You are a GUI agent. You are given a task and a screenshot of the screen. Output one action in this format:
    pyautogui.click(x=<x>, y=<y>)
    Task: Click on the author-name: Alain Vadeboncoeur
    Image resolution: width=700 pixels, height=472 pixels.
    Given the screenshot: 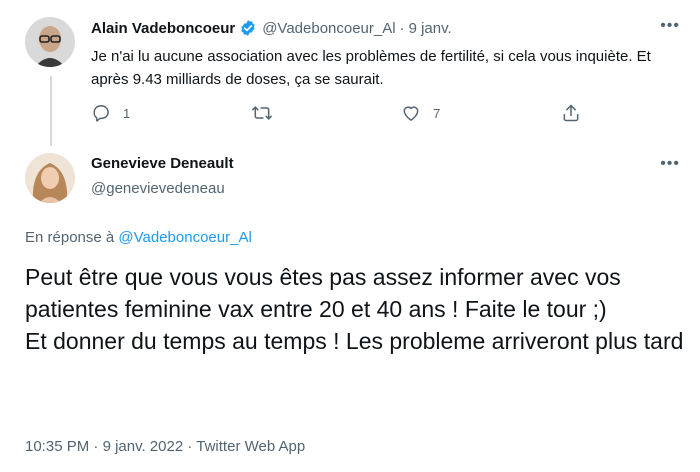 What is the action you would take?
    pyautogui.click(x=163, y=28)
    